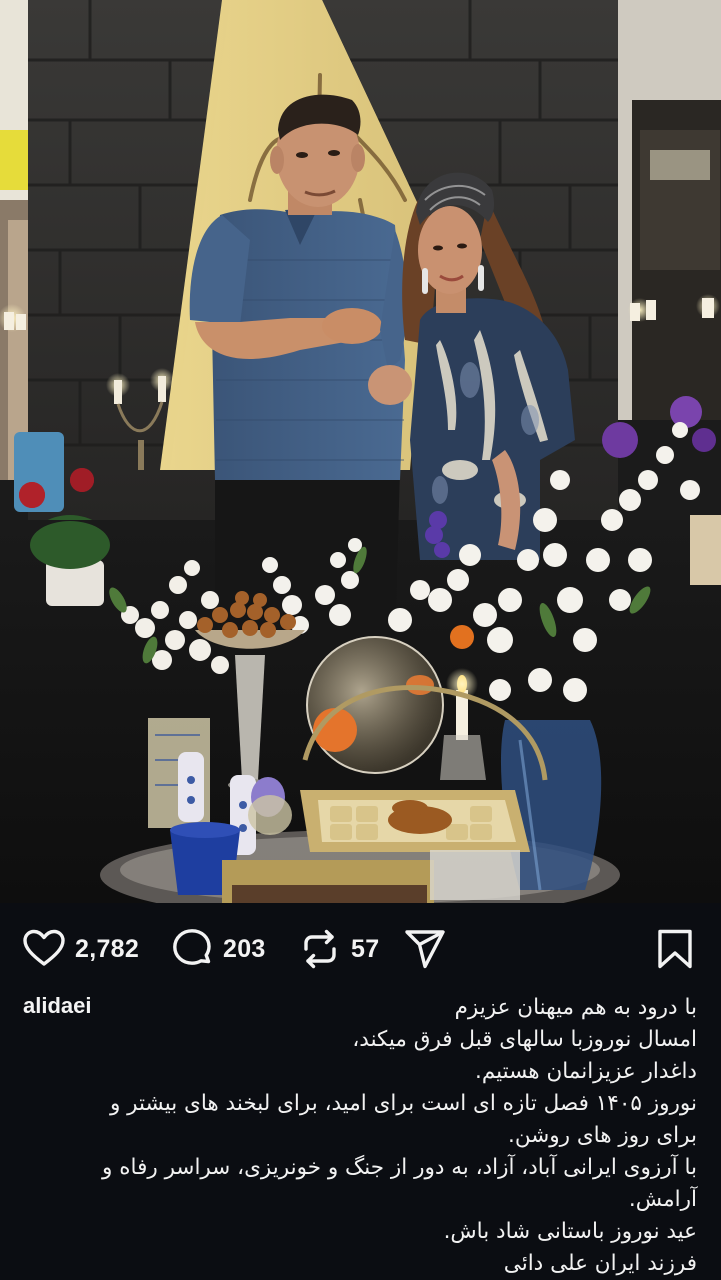 Image resolution: width=721 pixels, height=1280 pixels. Describe the element at coordinates (600, 1263) in the screenshot. I see `caption-line: فرزند ایران علی دائی` at that location.